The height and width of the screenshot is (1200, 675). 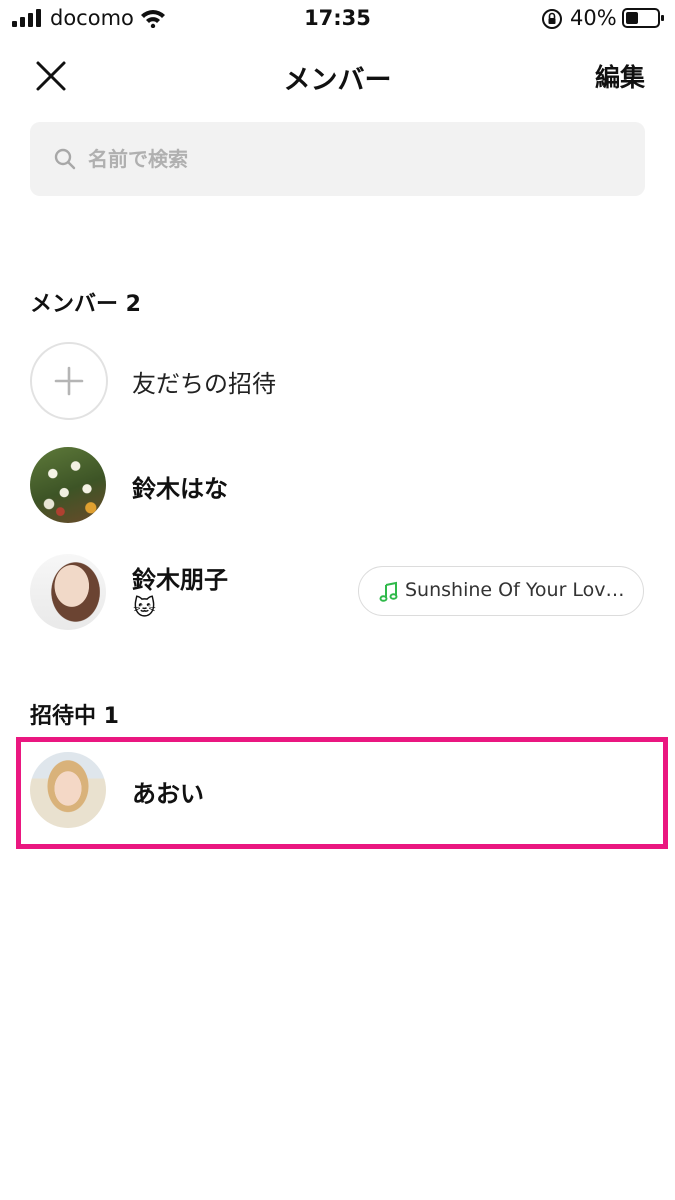 I want to click on search-input, so click(x=358, y=159).